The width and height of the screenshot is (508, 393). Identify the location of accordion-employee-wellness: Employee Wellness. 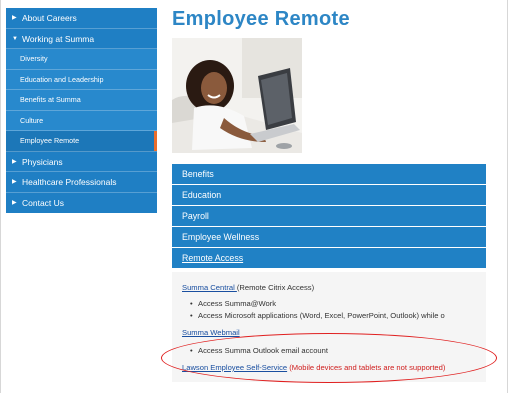
(329, 237).